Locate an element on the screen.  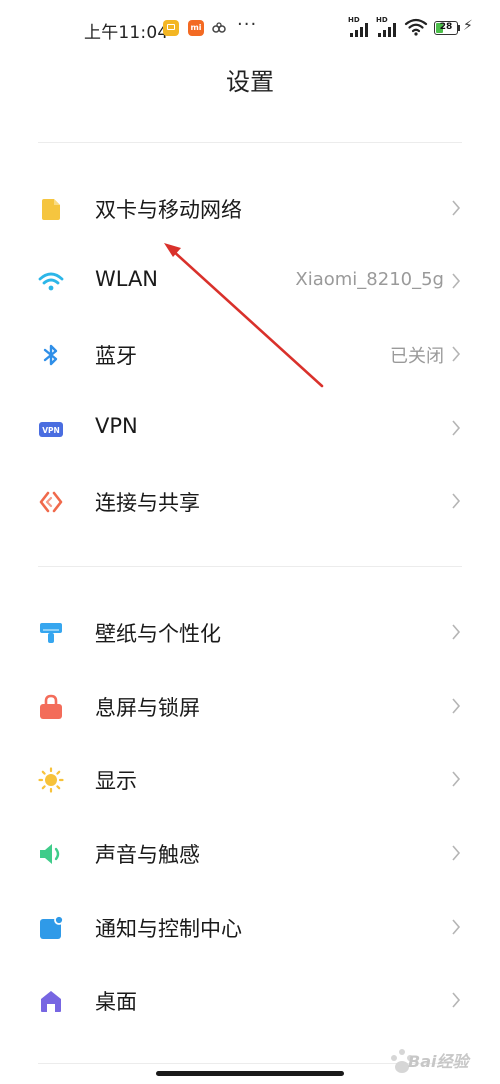
settings-item-bluetooth: 蓝牙 已关闭 is located at coordinates (250, 354).